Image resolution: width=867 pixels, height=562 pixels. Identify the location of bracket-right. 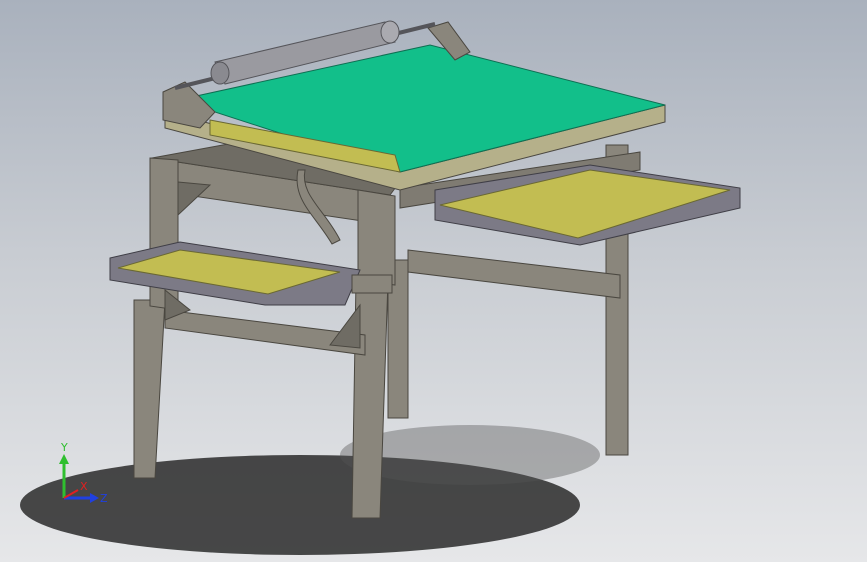
(345, 326).